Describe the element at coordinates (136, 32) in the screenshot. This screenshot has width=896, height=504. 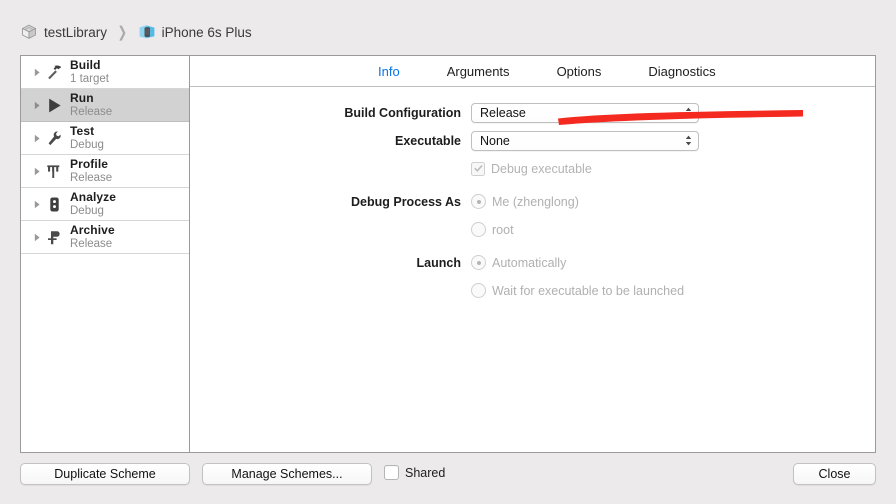
I see `breadcrumb: testLibrary ❯ iPhone 6s Plus` at that location.